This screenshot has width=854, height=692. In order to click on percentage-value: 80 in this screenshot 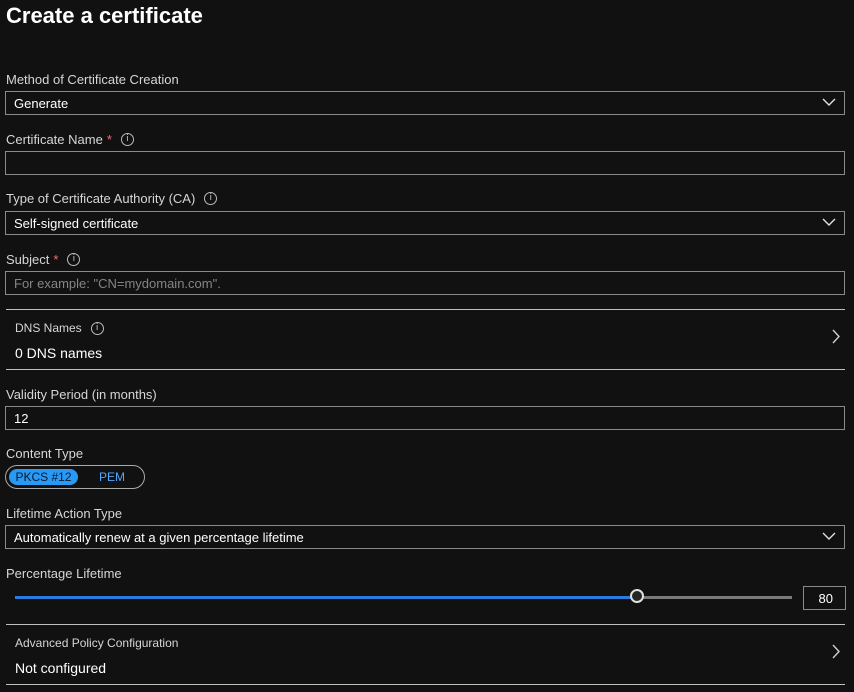, I will do `click(825, 598)`.